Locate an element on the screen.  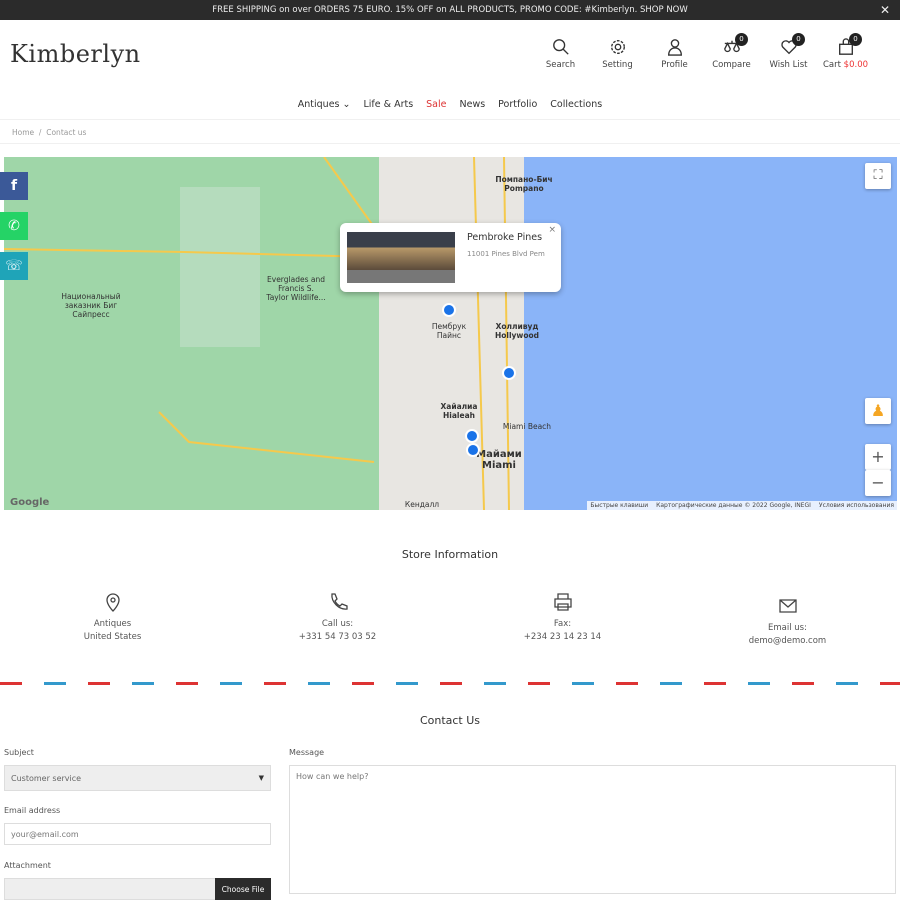
fullscreen-button: ⛶ is located at coordinates (878, 176).